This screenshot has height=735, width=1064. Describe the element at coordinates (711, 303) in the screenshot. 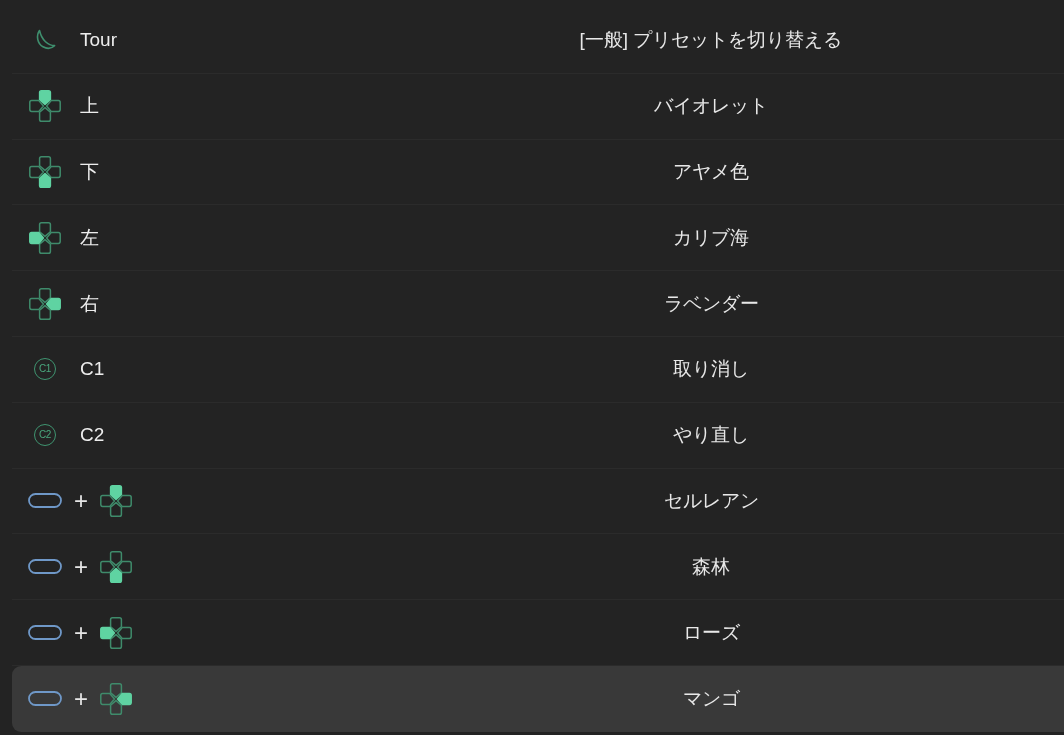

I see `action-label: ラベンダー` at that location.